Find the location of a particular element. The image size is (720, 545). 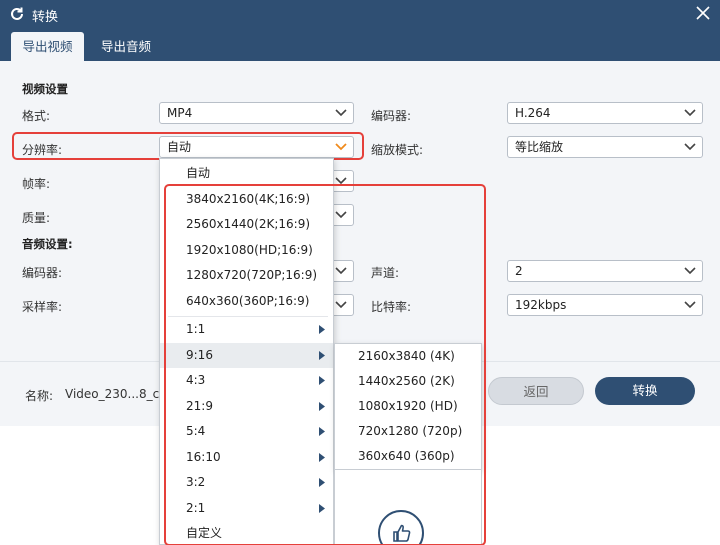

audio-encoder-label: 编码器: is located at coordinates (42, 273).